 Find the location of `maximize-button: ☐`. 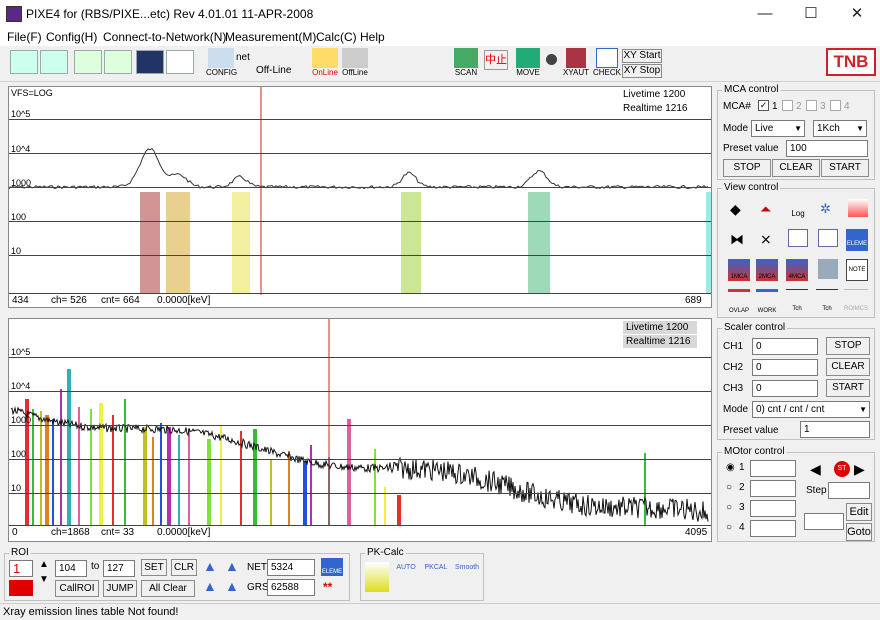

maximize-button: ☐ is located at coordinates (811, 14).